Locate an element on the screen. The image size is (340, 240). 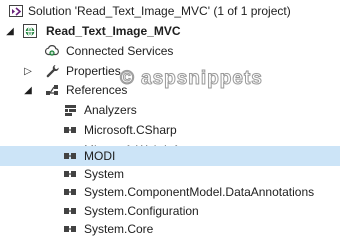
web-project-icon is located at coordinates (30, 31).